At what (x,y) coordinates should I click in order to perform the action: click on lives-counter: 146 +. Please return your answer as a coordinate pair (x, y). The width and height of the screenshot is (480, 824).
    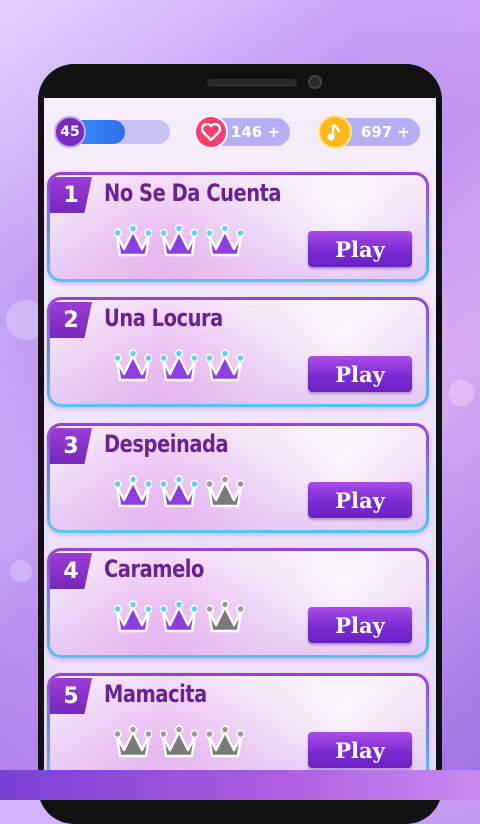
    Looking at the image, I should click on (242, 132).